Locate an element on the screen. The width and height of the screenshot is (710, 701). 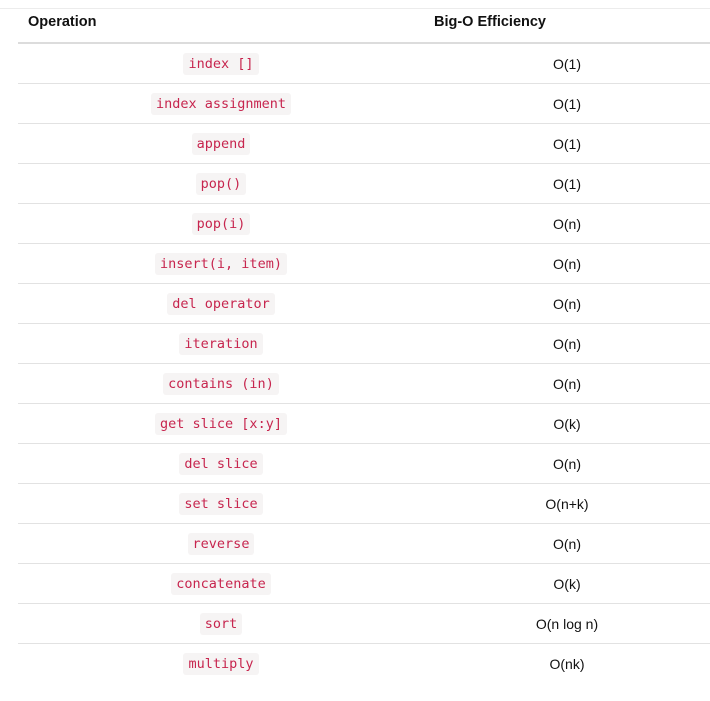
operation-cell: pop(i) is located at coordinates (221, 223).